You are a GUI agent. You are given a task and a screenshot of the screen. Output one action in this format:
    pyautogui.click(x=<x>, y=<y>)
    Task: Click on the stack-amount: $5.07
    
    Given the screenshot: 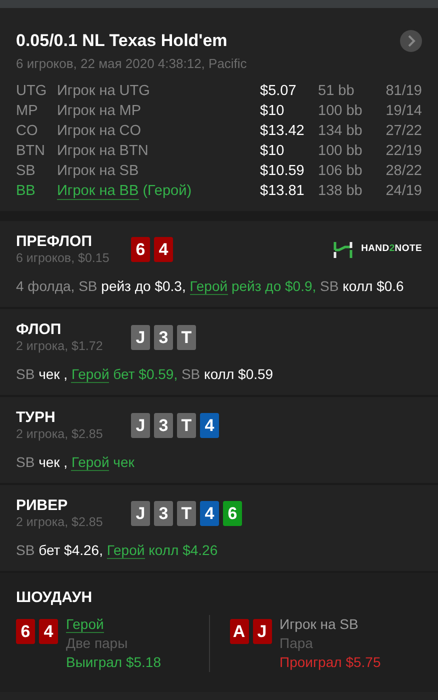 What is the action you would take?
    pyautogui.click(x=279, y=91)
    